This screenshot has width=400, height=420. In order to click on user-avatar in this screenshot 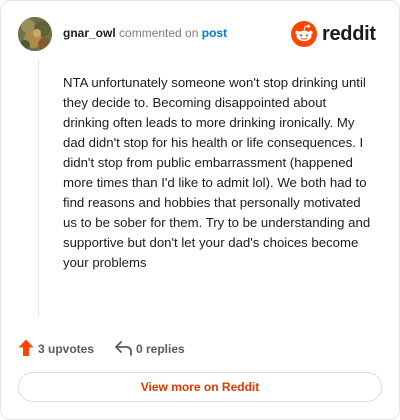, I will do `click(35, 34)`.